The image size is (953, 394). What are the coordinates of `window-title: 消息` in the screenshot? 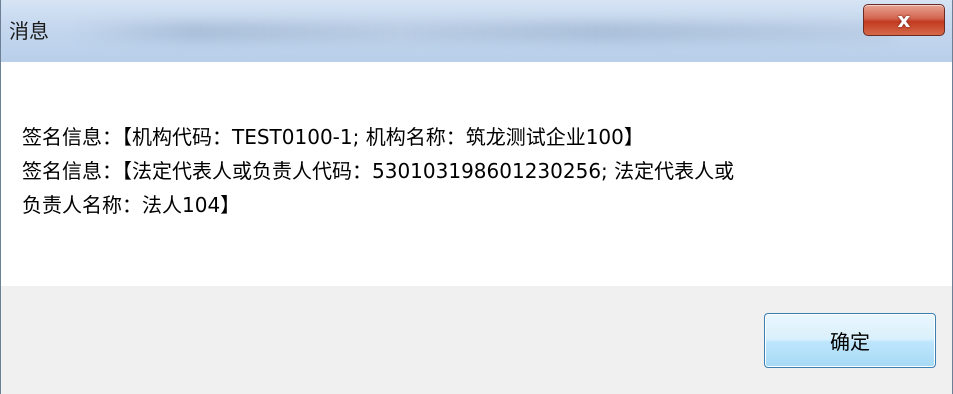 It's located at (29, 31).